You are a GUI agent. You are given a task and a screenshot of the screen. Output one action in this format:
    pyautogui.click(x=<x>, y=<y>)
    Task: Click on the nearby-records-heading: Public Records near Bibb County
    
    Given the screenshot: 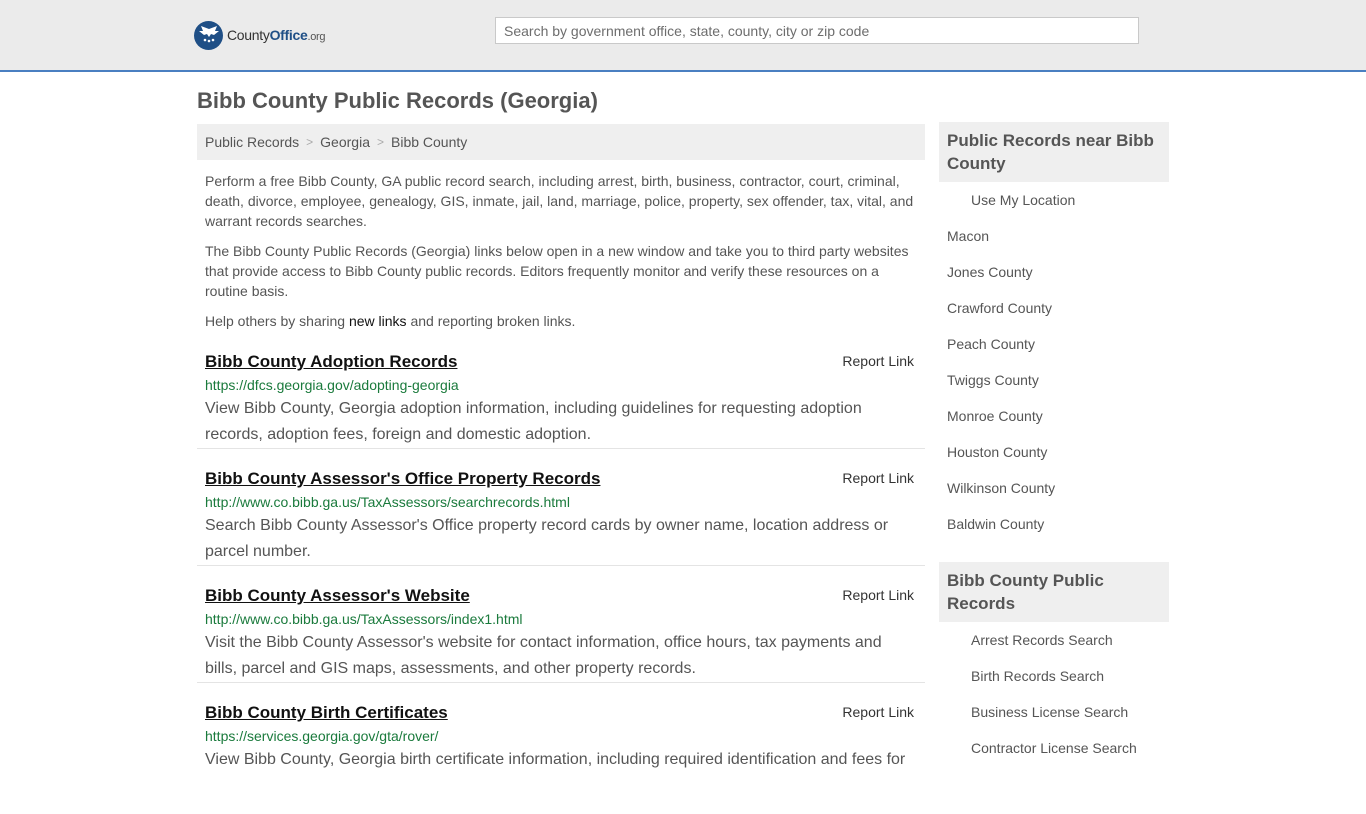 What is the action you would take?
    pyautogui.click(x=1054, y=152)
    